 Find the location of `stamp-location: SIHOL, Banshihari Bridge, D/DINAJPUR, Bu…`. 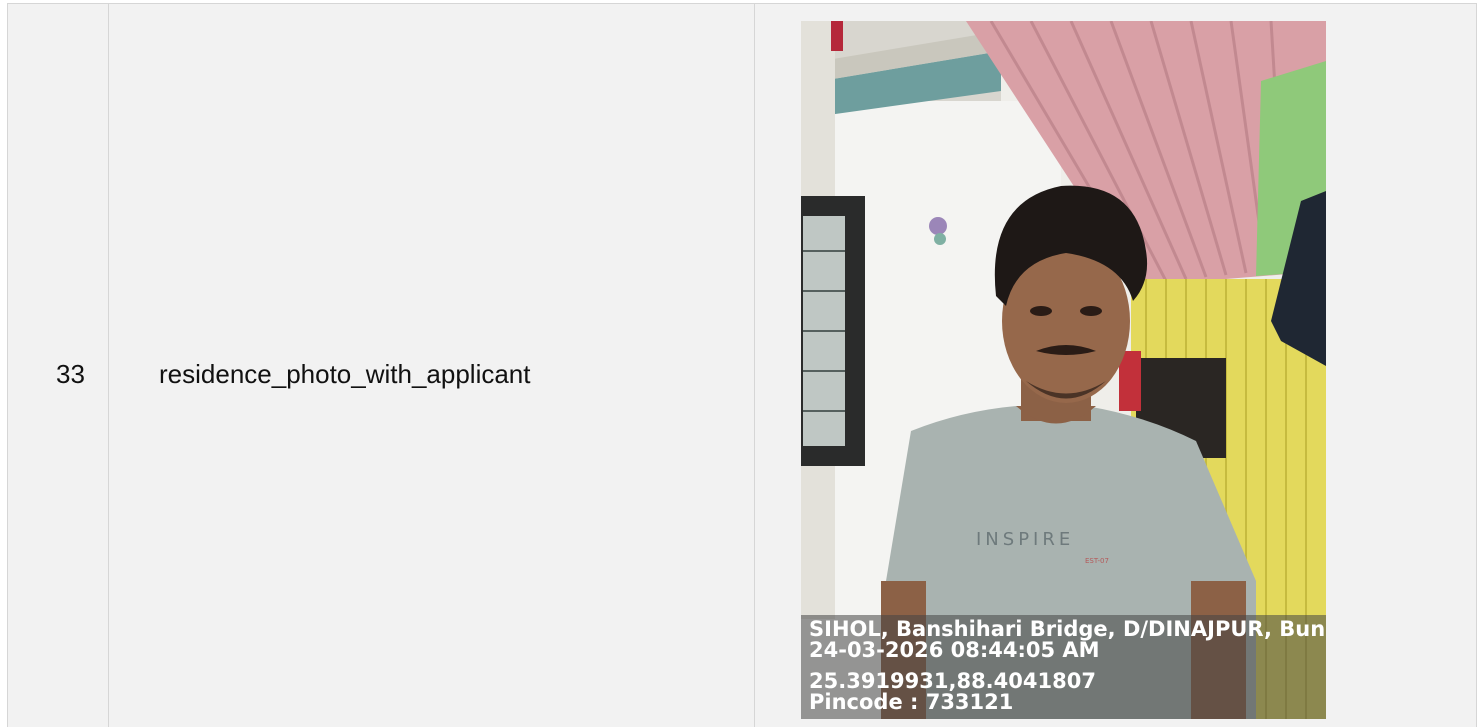

stamp-location: SIHOL, Banshihari Bridge, D/DINAJPUR, Bu… is located at coordinates (1067, 629).